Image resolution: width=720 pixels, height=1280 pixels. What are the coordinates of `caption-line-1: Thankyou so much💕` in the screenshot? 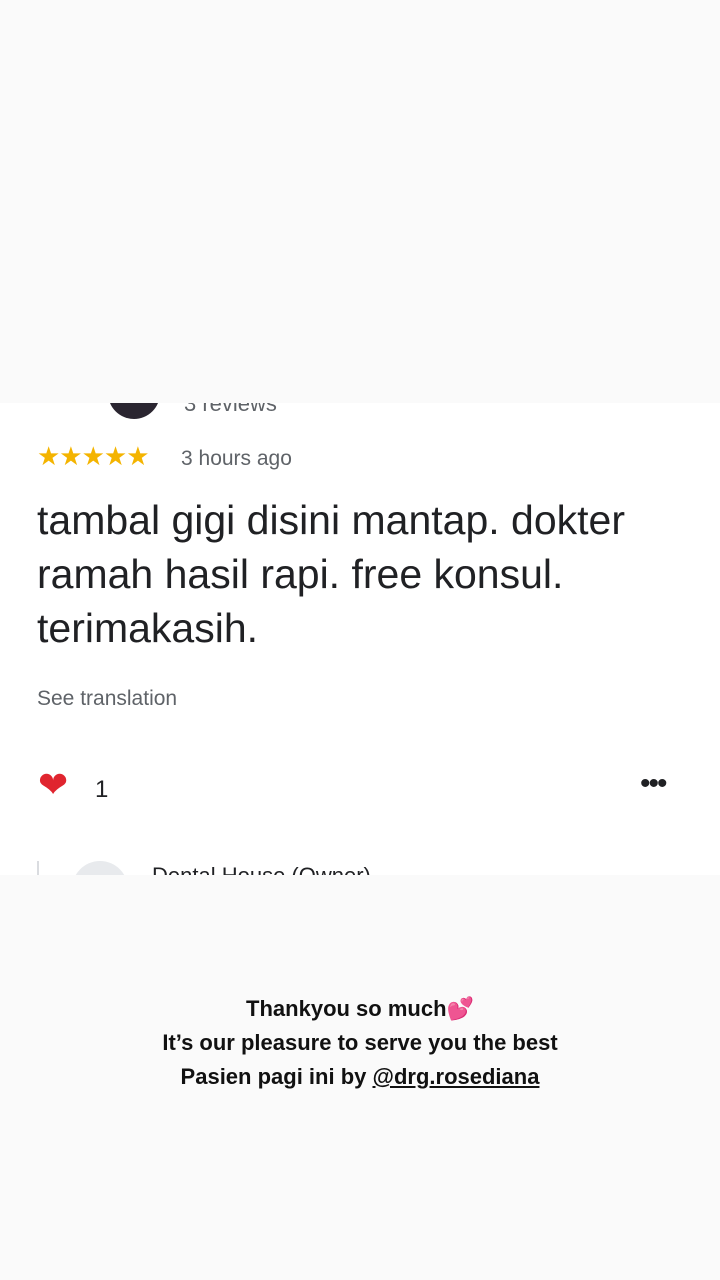 It's located at (360, 1009).